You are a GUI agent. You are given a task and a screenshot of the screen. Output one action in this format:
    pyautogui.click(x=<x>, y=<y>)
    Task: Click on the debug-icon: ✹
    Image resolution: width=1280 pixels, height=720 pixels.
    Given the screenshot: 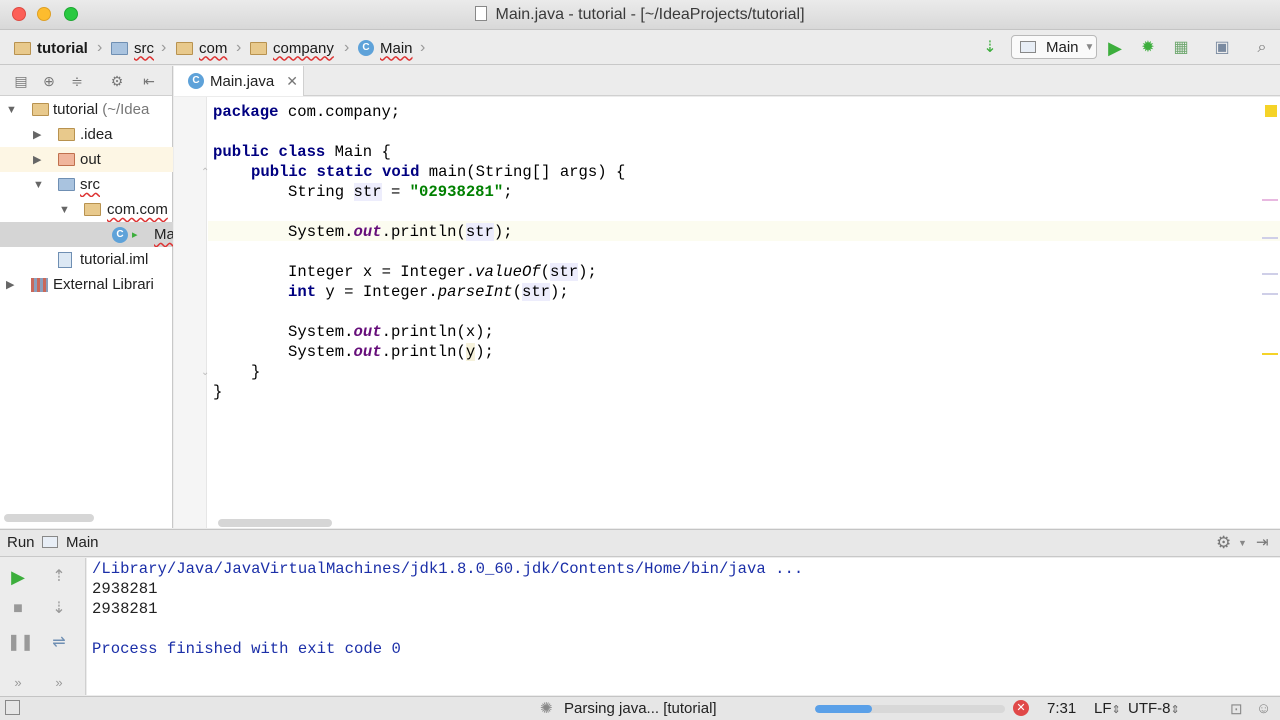 What is the action you would take?
    pyautogui.click(x=1148, y=48)
    